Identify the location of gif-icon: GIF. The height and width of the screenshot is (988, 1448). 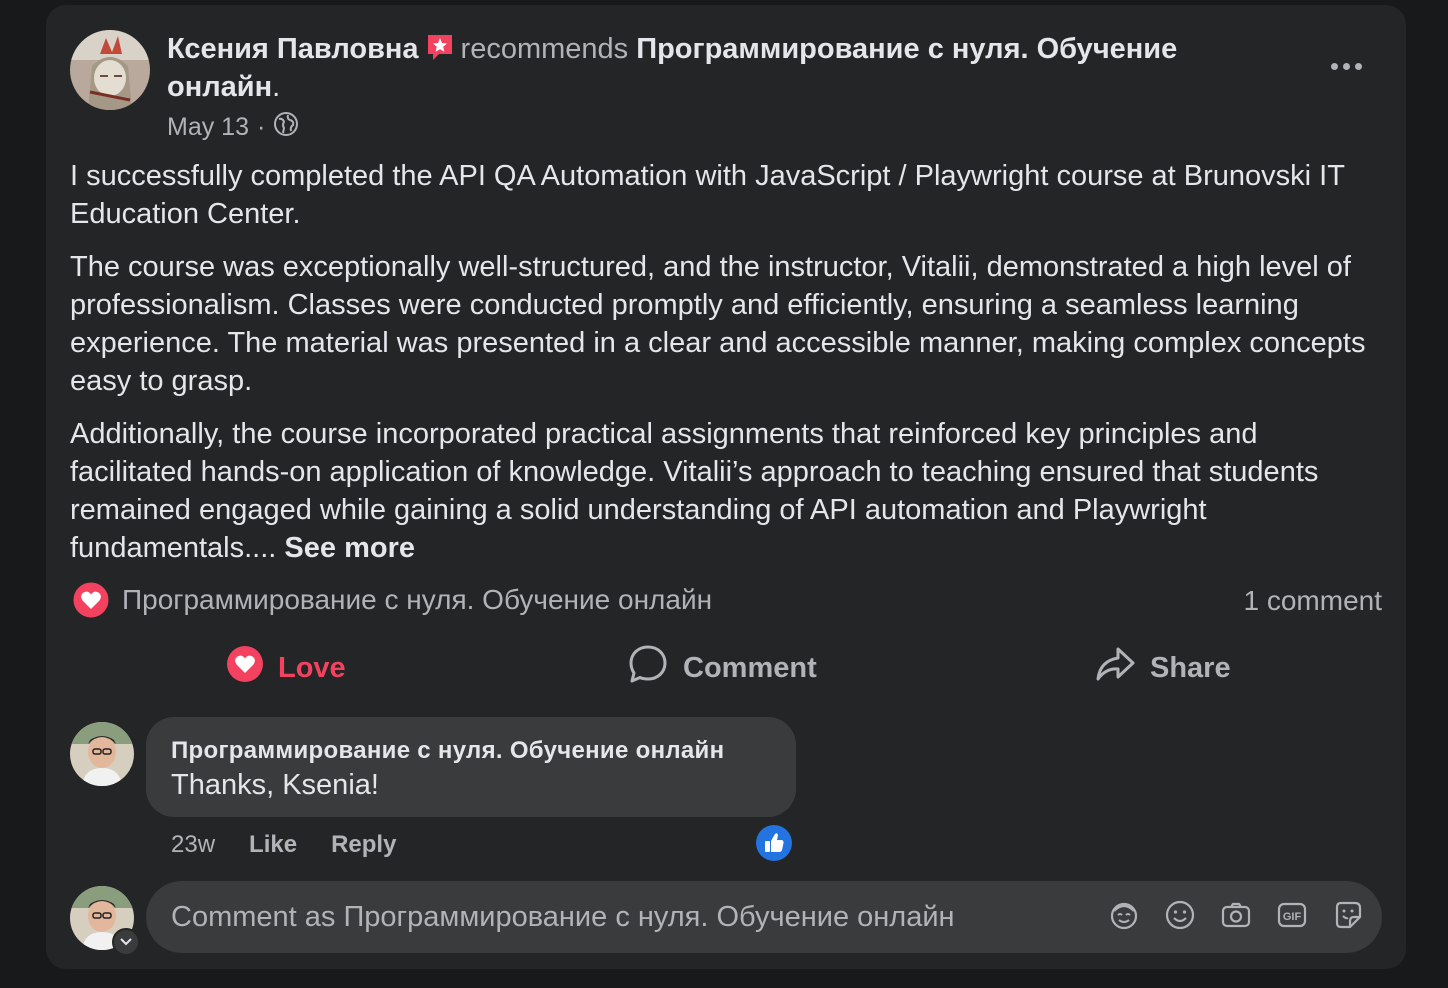
(1292, 915).